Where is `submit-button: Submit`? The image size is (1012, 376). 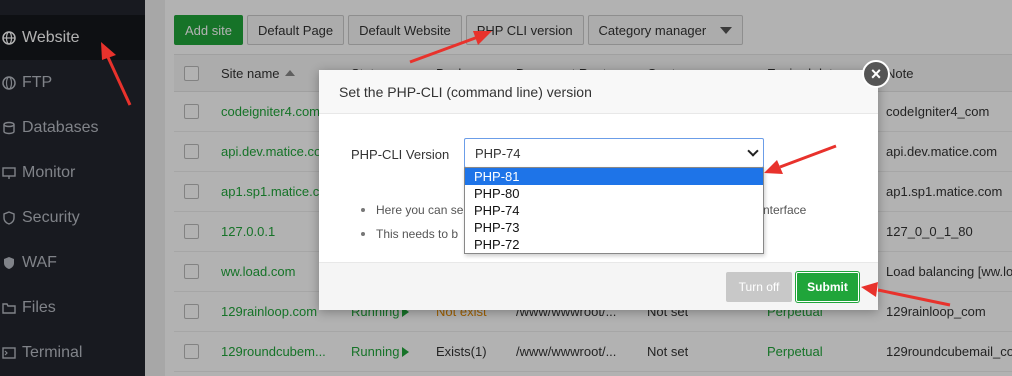 submit-button: Submit is located at coordinates (827, 287).